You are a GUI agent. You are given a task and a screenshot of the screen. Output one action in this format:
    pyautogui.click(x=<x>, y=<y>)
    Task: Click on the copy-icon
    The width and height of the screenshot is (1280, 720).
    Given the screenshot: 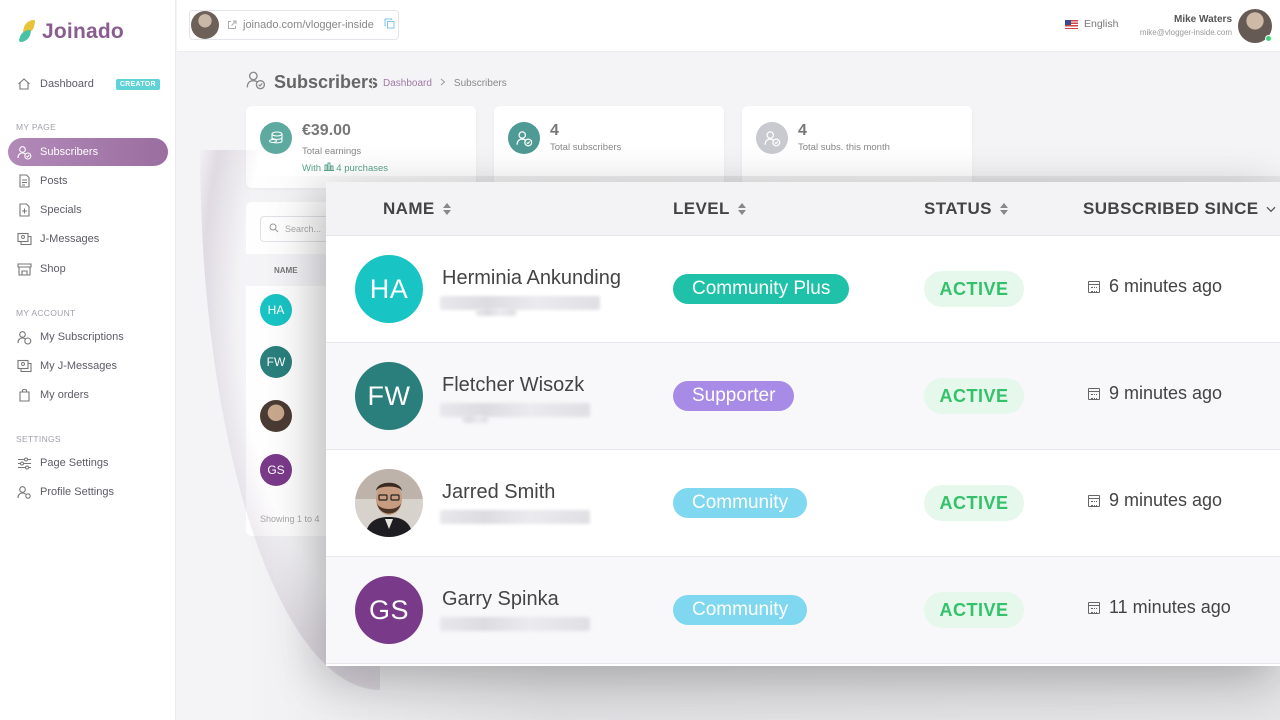 What is the action you would take?
    pyautogui.click(x=389, y=25)
    